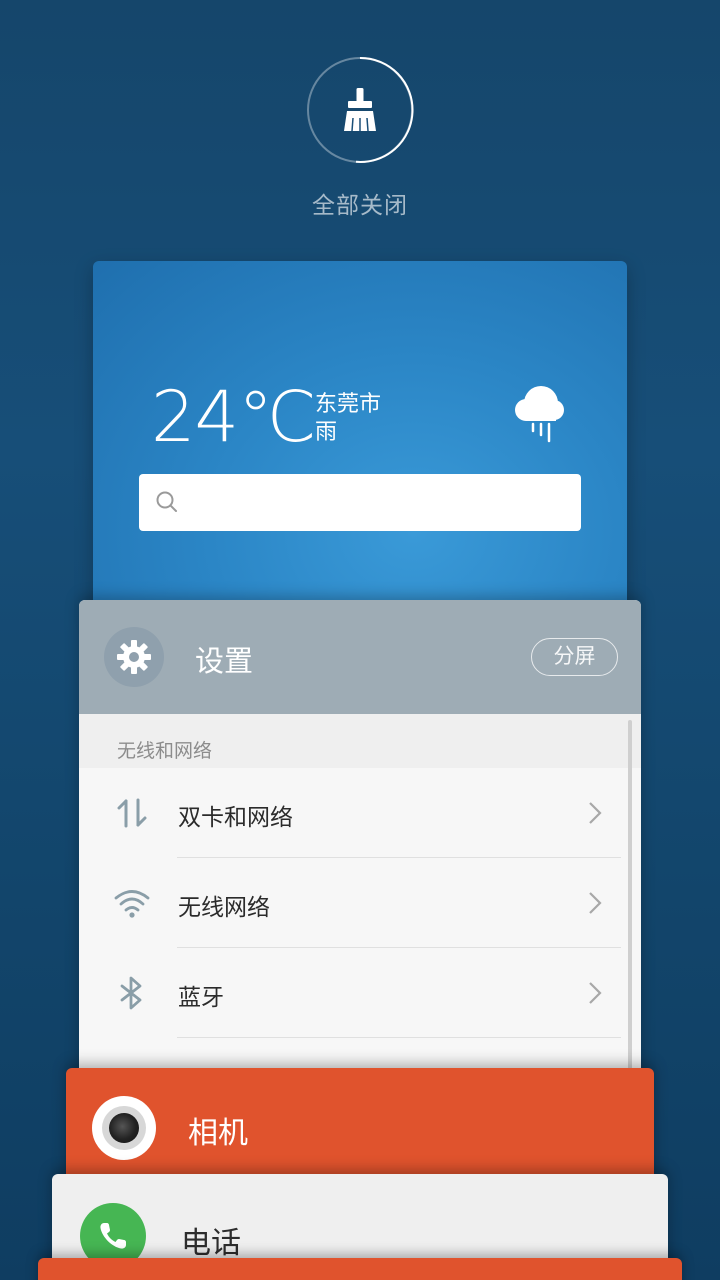 The image size is (720, 1280). What do you see at coordinates (211, 1243) in the screenshot?
I see `phone-title: 电话` at bounding box center [211, 1243].